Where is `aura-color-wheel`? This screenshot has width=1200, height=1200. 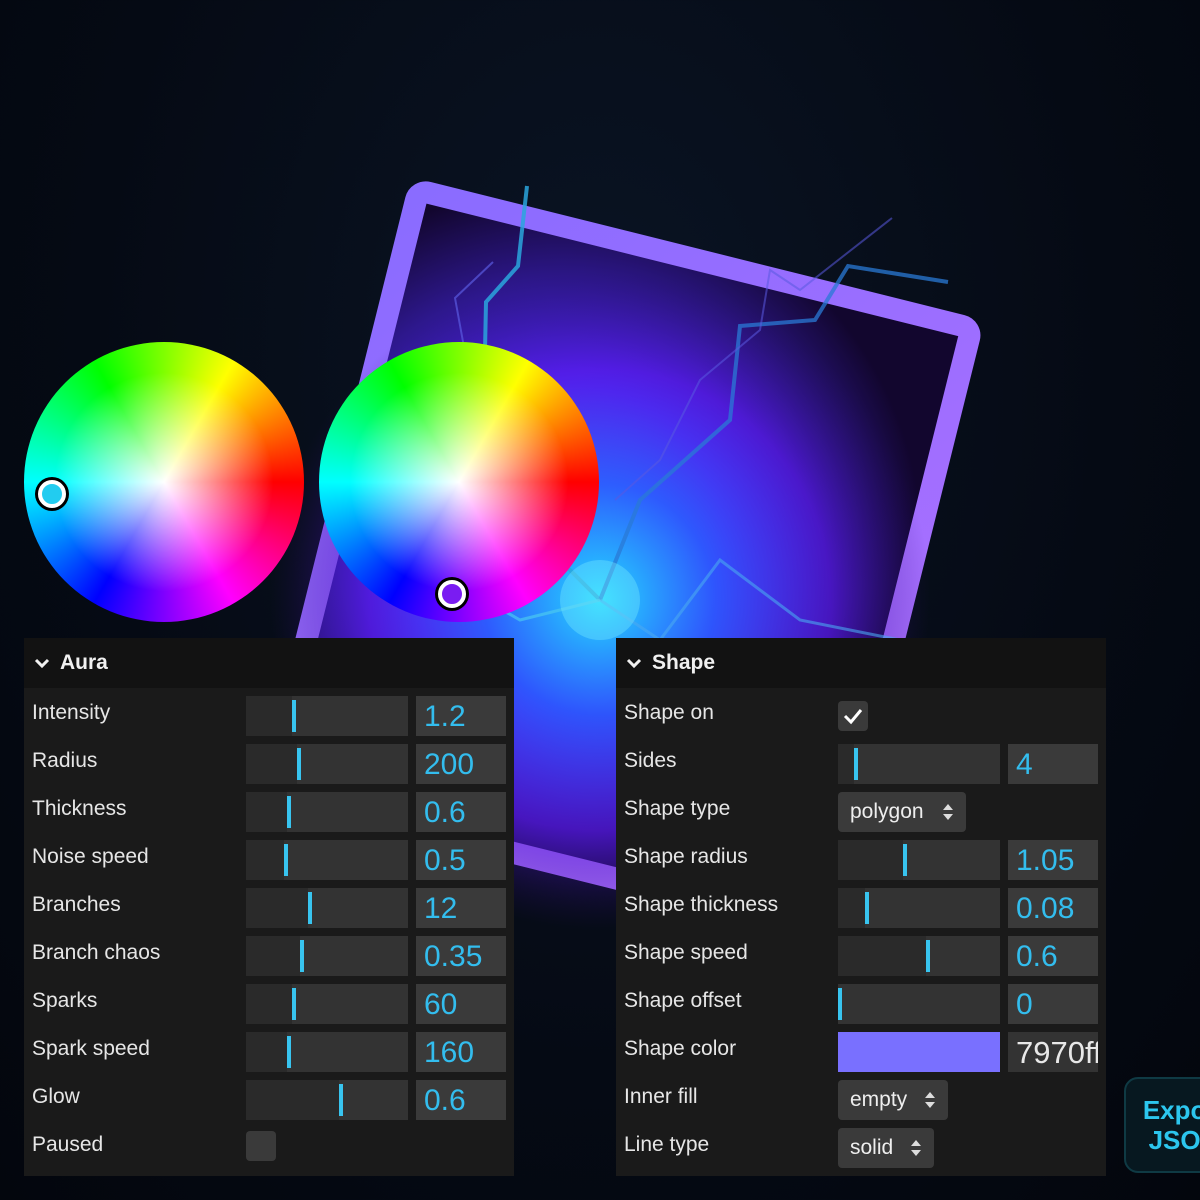 aura-color-wheel is located at coordinates (164, 482).